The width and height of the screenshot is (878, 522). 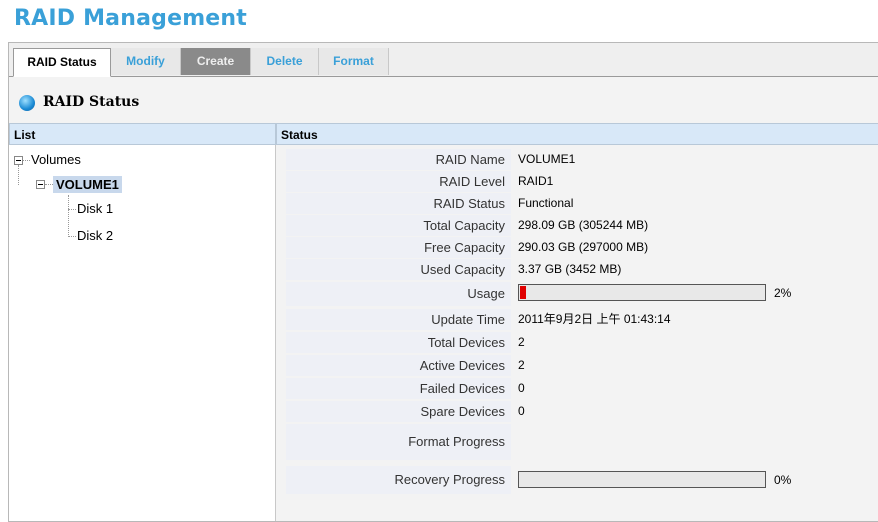 I want to click on usage-percent: 2%, so click(x=783, y=293).